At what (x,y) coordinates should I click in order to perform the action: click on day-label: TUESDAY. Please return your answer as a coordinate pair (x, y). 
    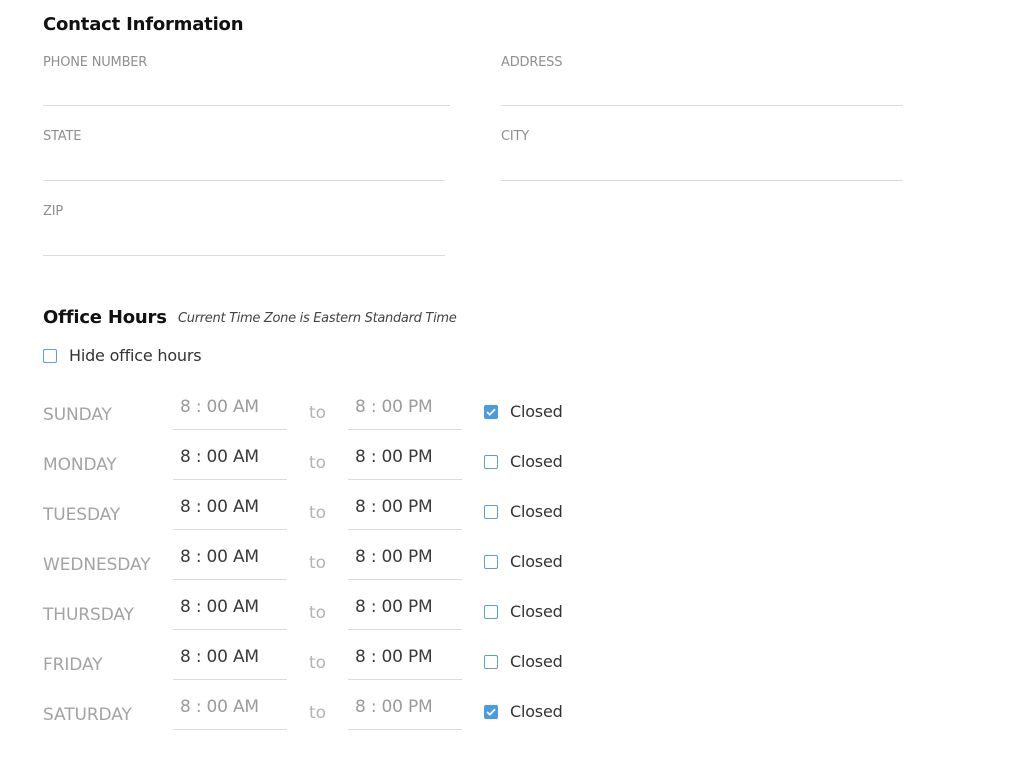
    Looking at the image, I should click on (82, 515).